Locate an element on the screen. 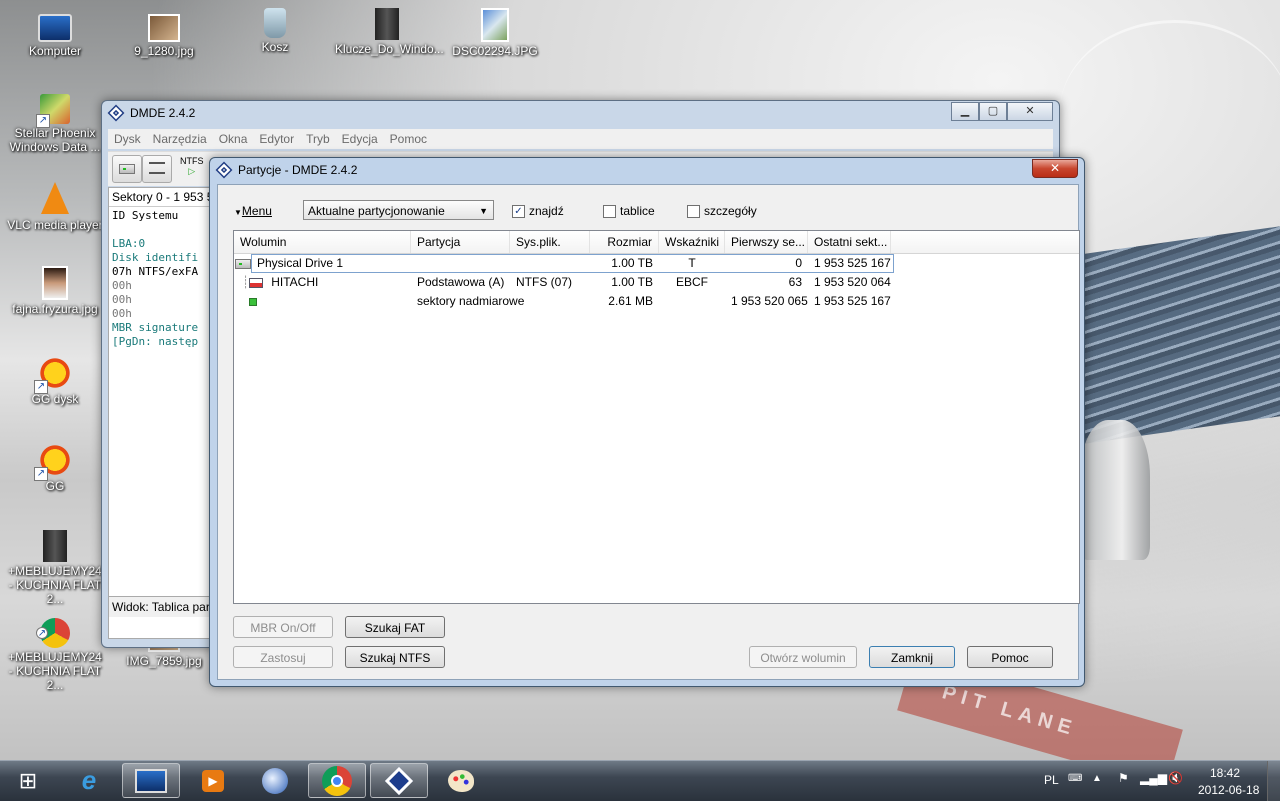 The image size is (1280, 801). taskbar-explorer is located at coordinates (151, 780).